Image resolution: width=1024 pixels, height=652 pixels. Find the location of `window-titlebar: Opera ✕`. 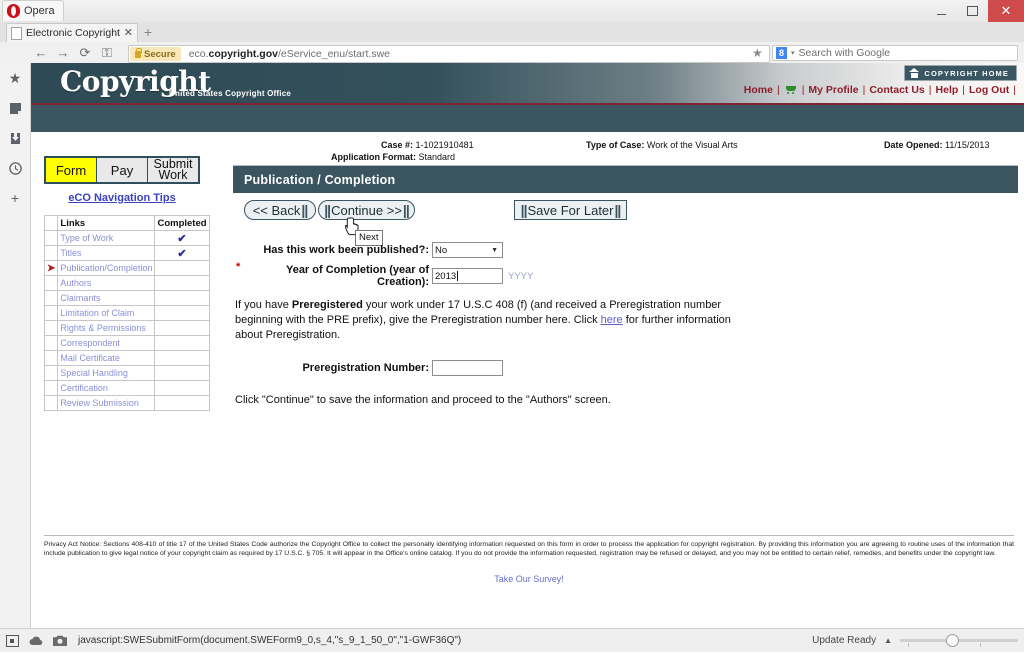

window-titlebar: Opera ✕ is located at coordinates (512, 11).